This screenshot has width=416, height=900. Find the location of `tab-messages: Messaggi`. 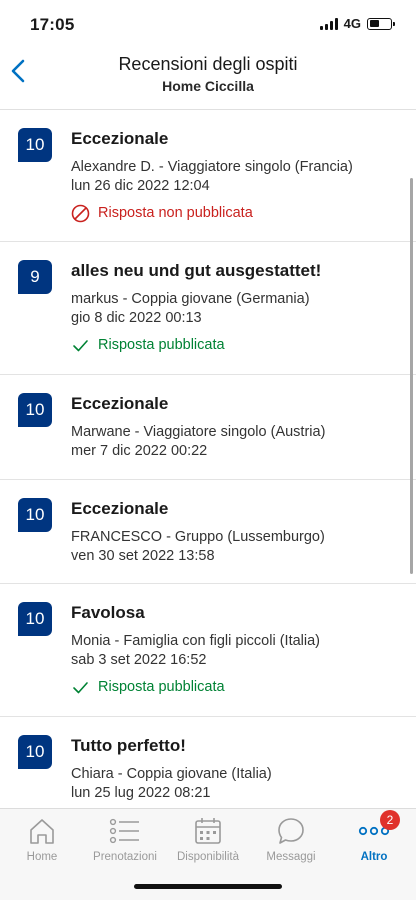

tab-messages: Messaggi is located at coordinates (291, 843).